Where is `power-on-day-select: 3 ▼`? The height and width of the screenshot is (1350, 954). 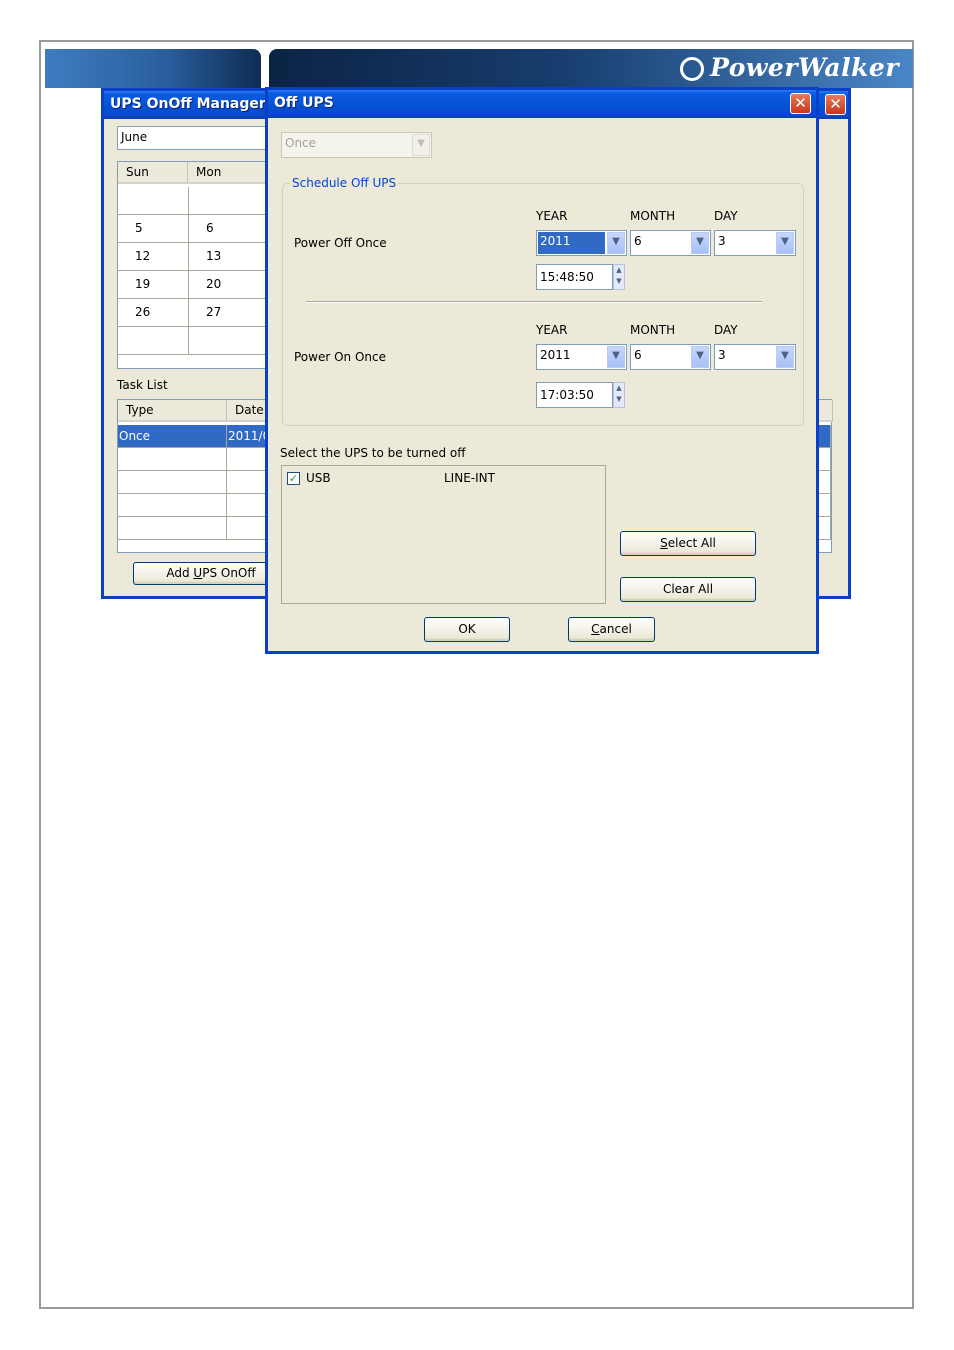
power-on-day-select: 3 ▼ is located at coordinates (755, 357).